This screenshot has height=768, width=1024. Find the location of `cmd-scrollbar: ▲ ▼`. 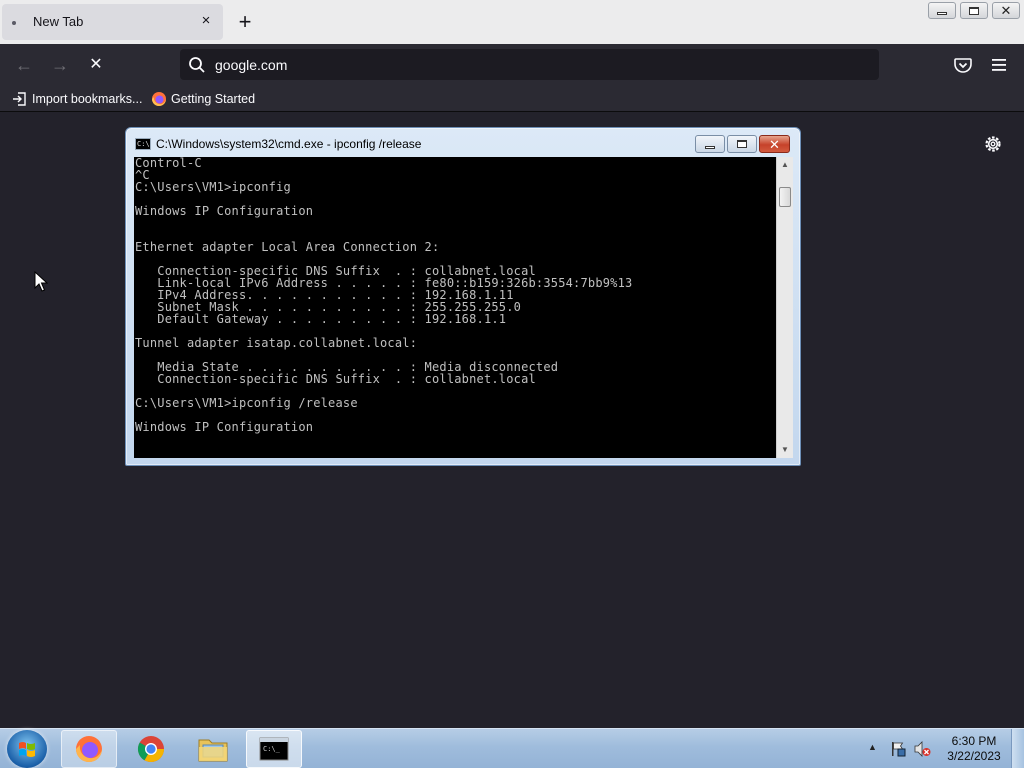

cmd-scrollbar: ▲ ▼ is located at coordinates (784, 307).